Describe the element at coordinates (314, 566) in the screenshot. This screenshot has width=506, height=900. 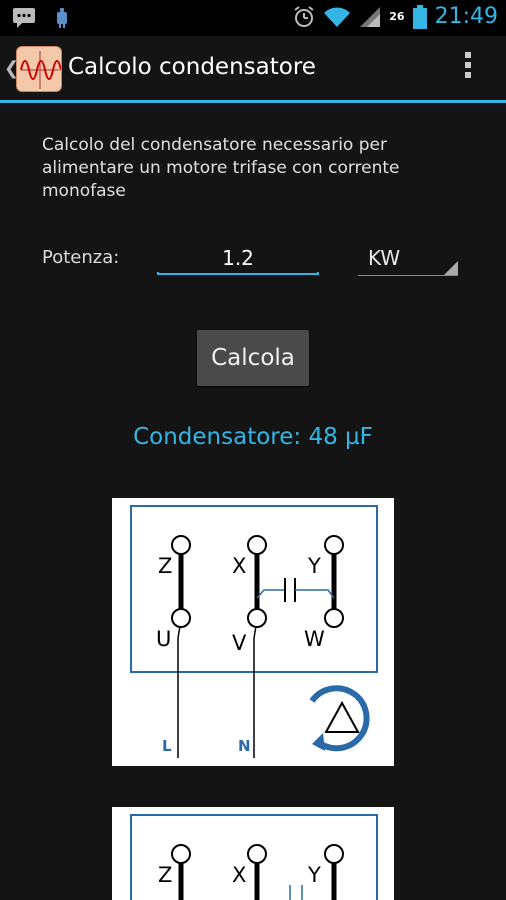
I see `terminal-label-y: Y` at that location.